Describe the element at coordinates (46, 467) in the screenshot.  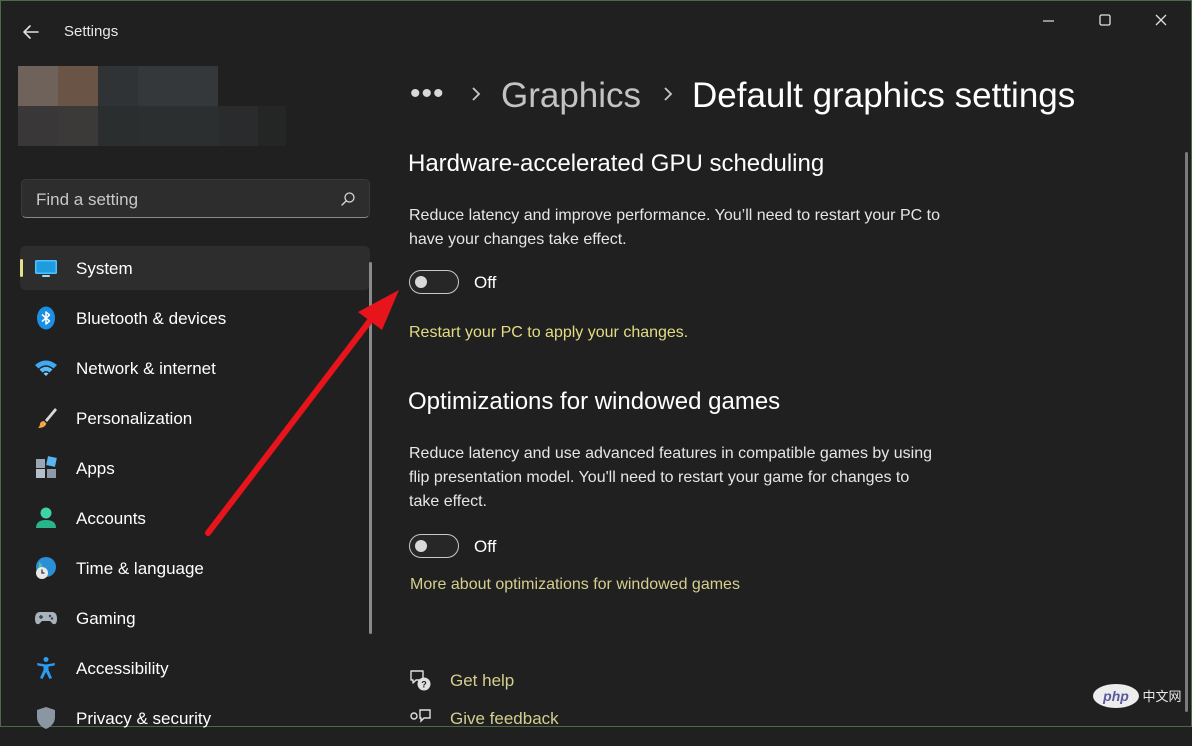
I see `apps-icon` at that location.